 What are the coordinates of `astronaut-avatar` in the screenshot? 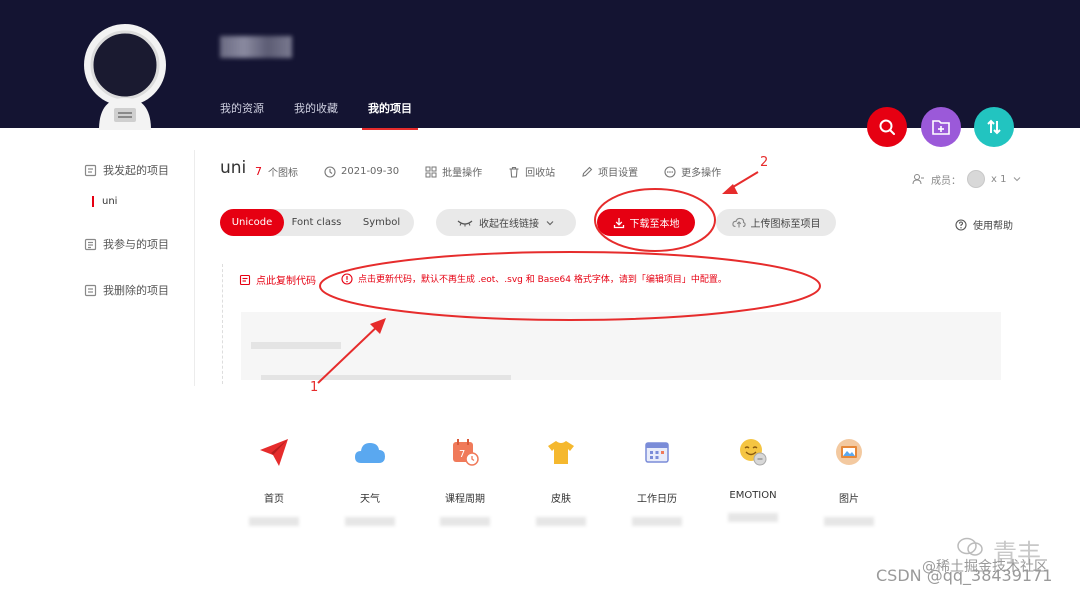 It's located at (125, 76).